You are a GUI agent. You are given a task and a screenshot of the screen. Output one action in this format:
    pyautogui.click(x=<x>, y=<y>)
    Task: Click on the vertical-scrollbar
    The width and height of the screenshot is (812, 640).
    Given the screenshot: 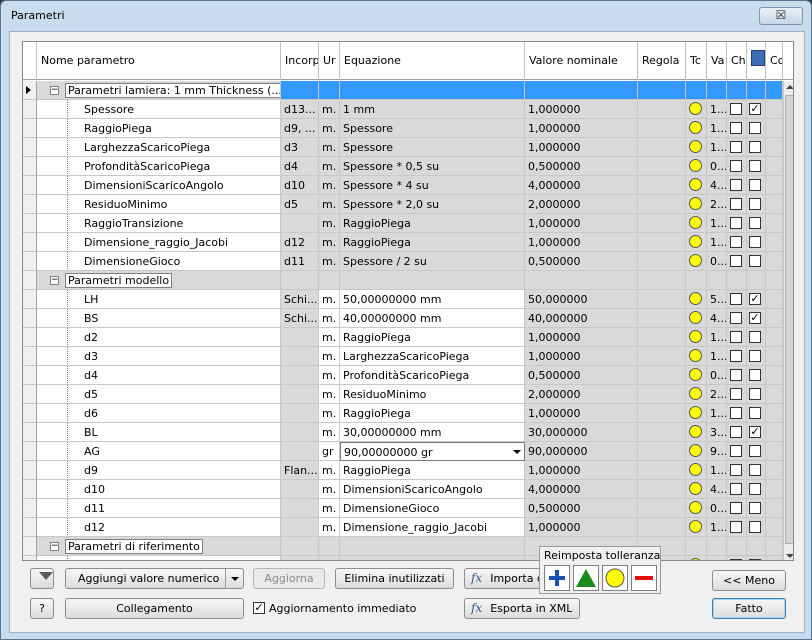 What is the action you would take?
    pyautogui.click(x=788, y=320)
    